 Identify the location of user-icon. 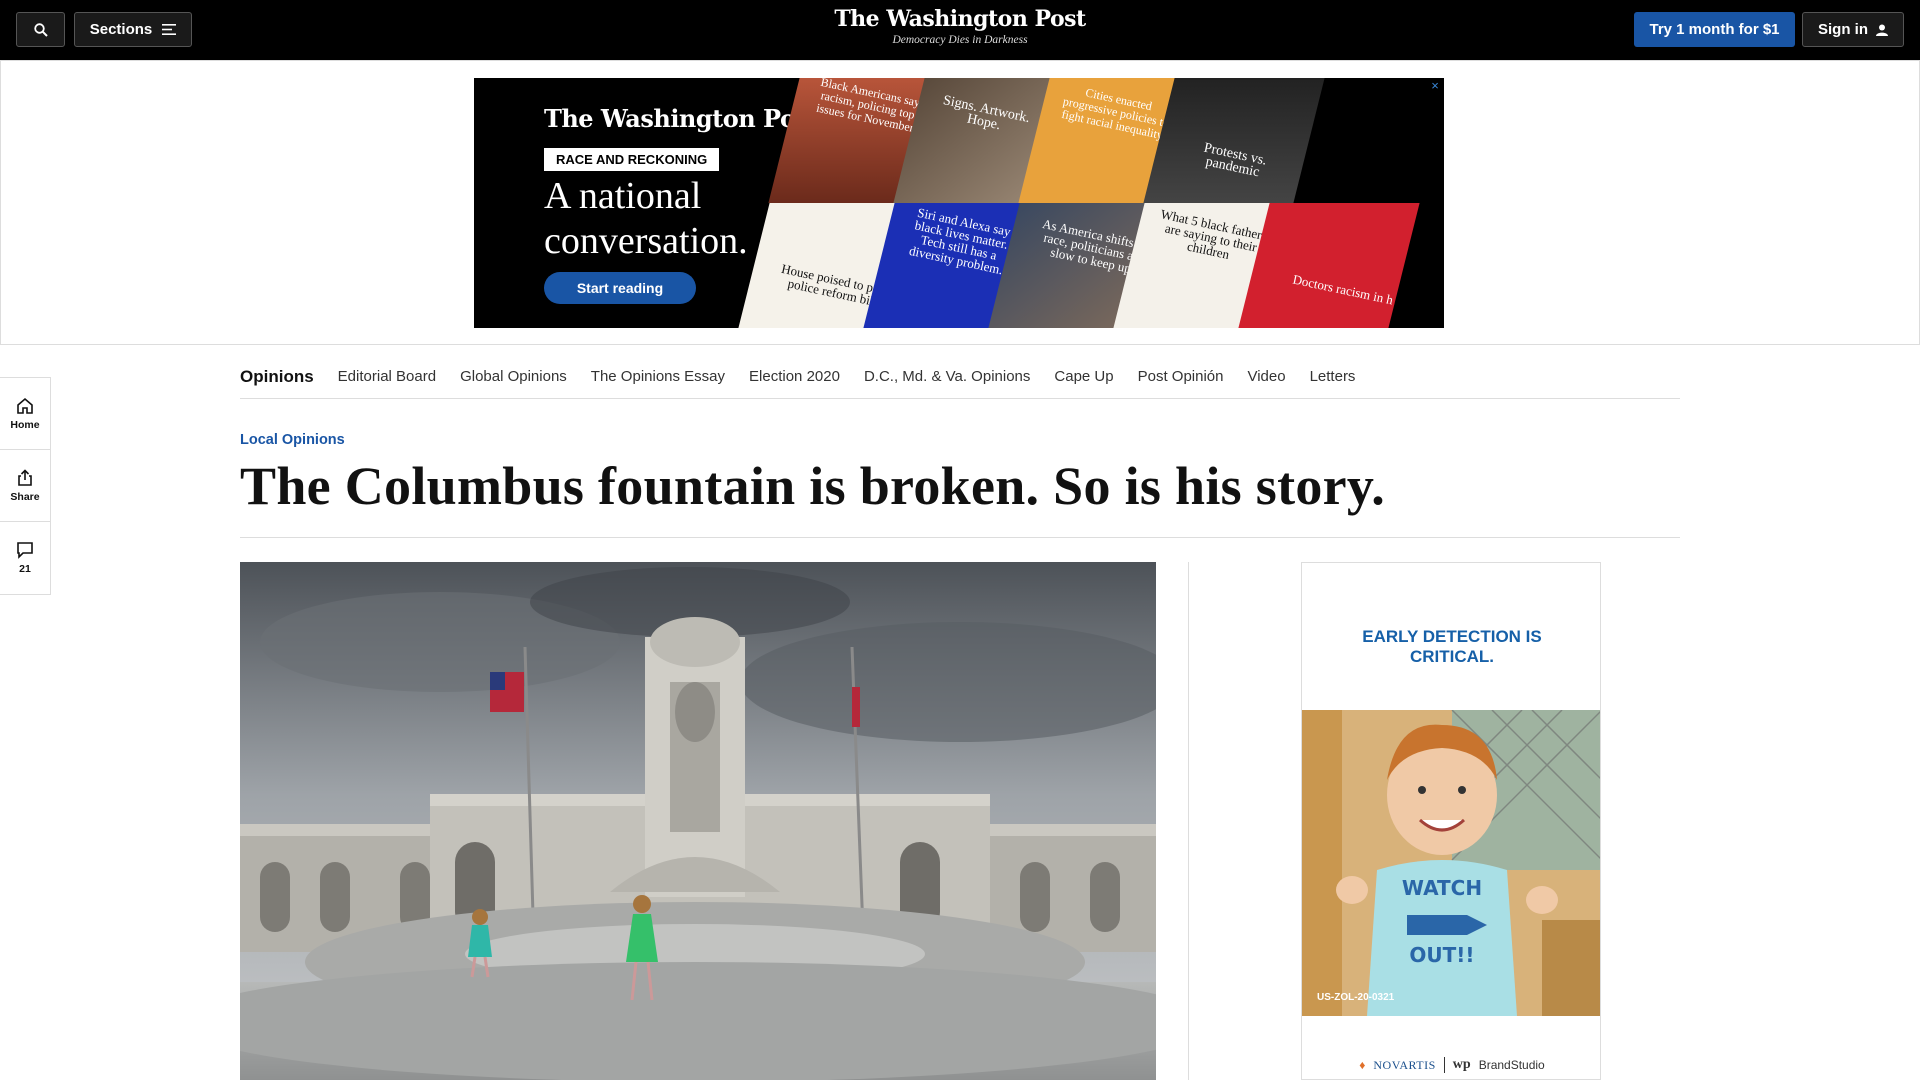
(1882, 30).